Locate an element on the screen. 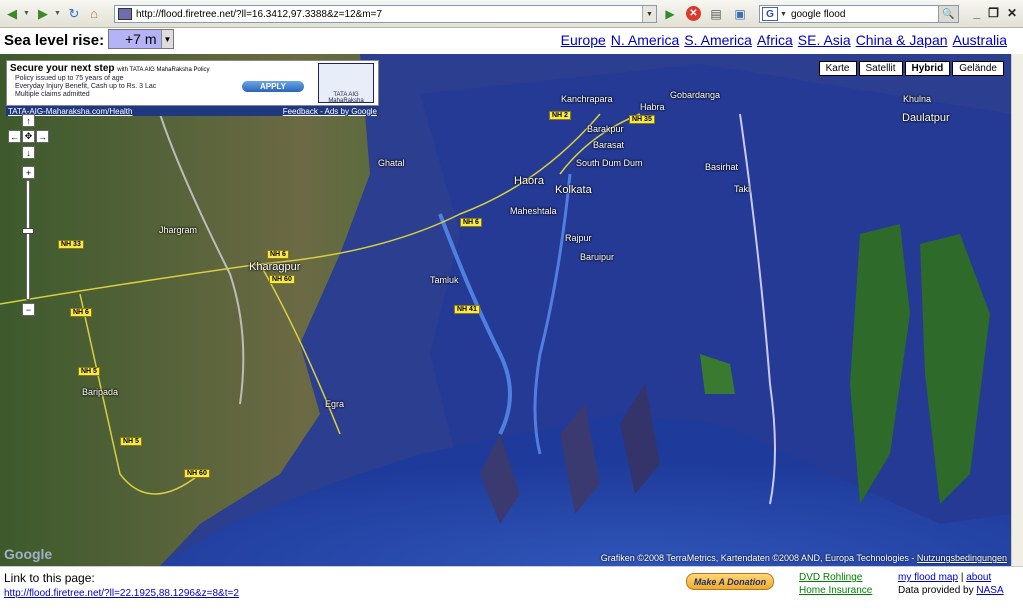  search-input: google flood is located at coordinates (818, 14).